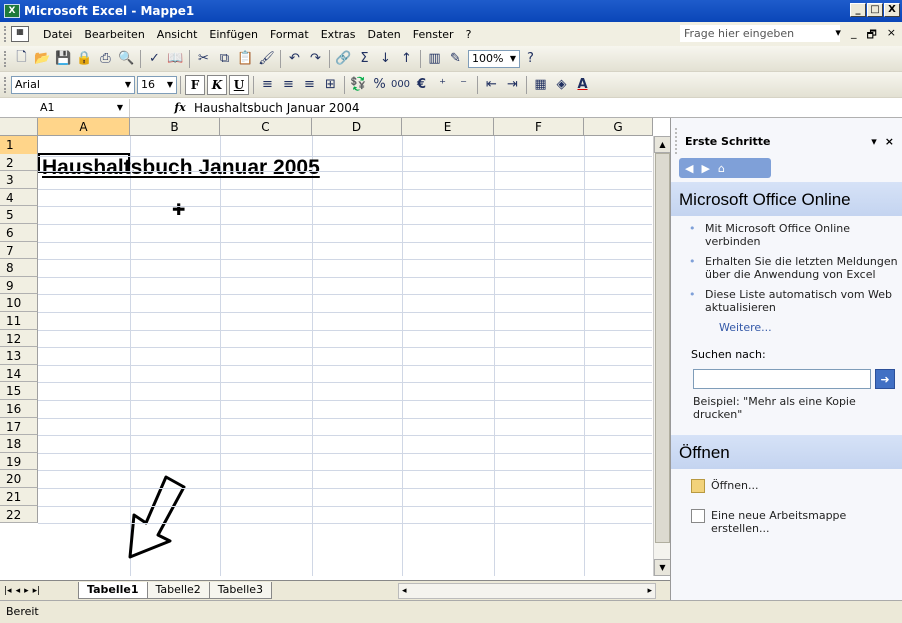 This screenshot has width=902, height=623. I want to click on euro-button: €, so click(421, 85).